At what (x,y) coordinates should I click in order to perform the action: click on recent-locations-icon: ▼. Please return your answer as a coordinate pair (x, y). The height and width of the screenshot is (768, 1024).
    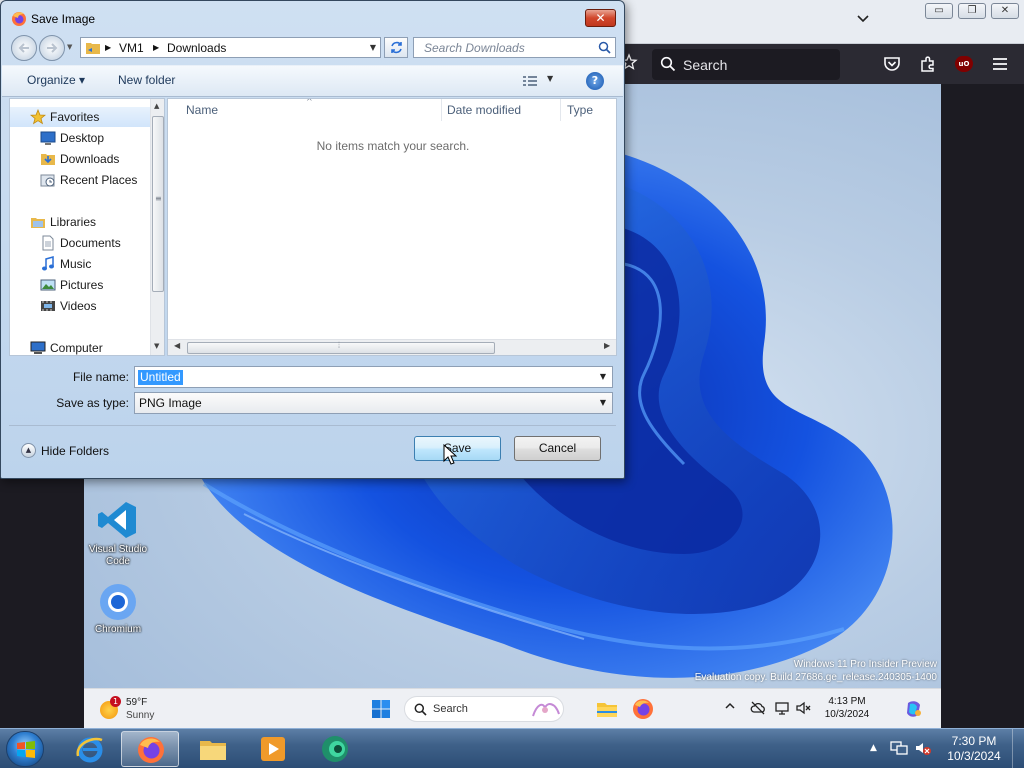
    Looking at the image, I should click on (72, 48).